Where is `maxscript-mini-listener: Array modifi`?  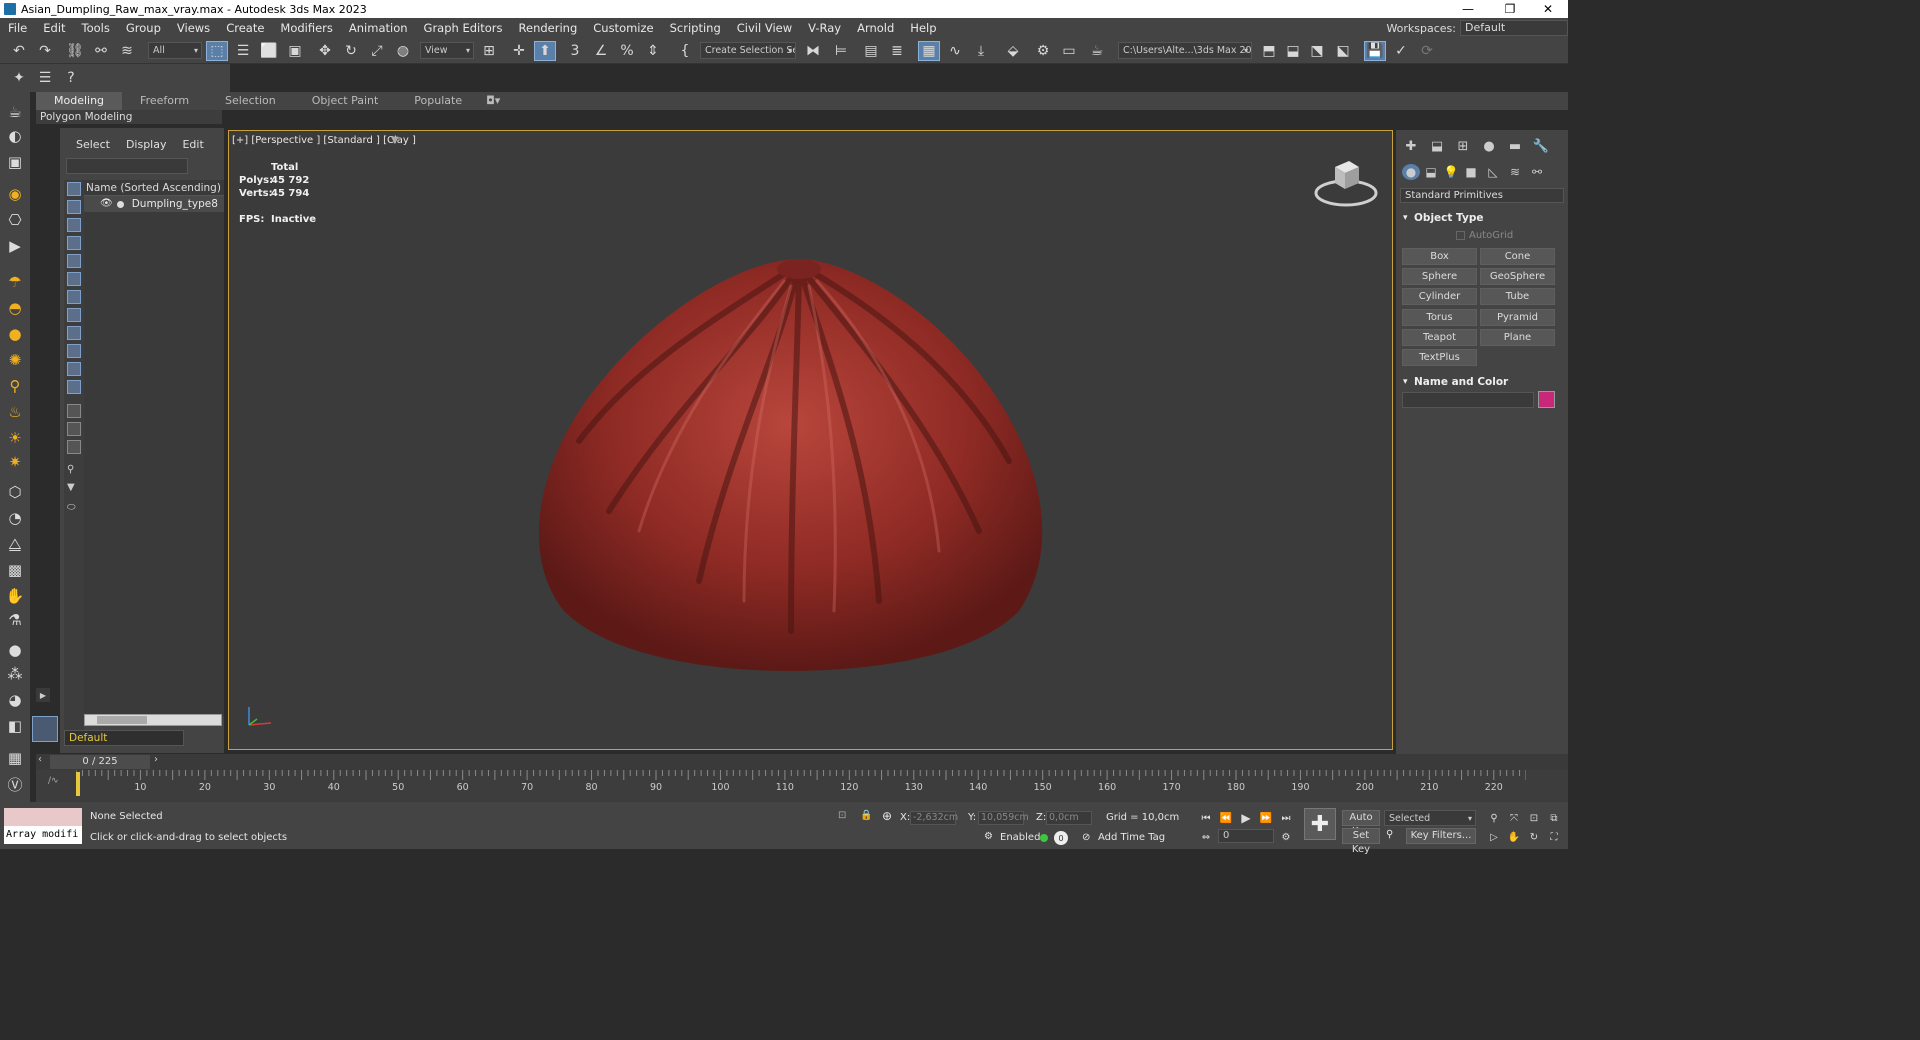 maxscript-mini-listener: Array modifi is located at coordinates (43, 835).